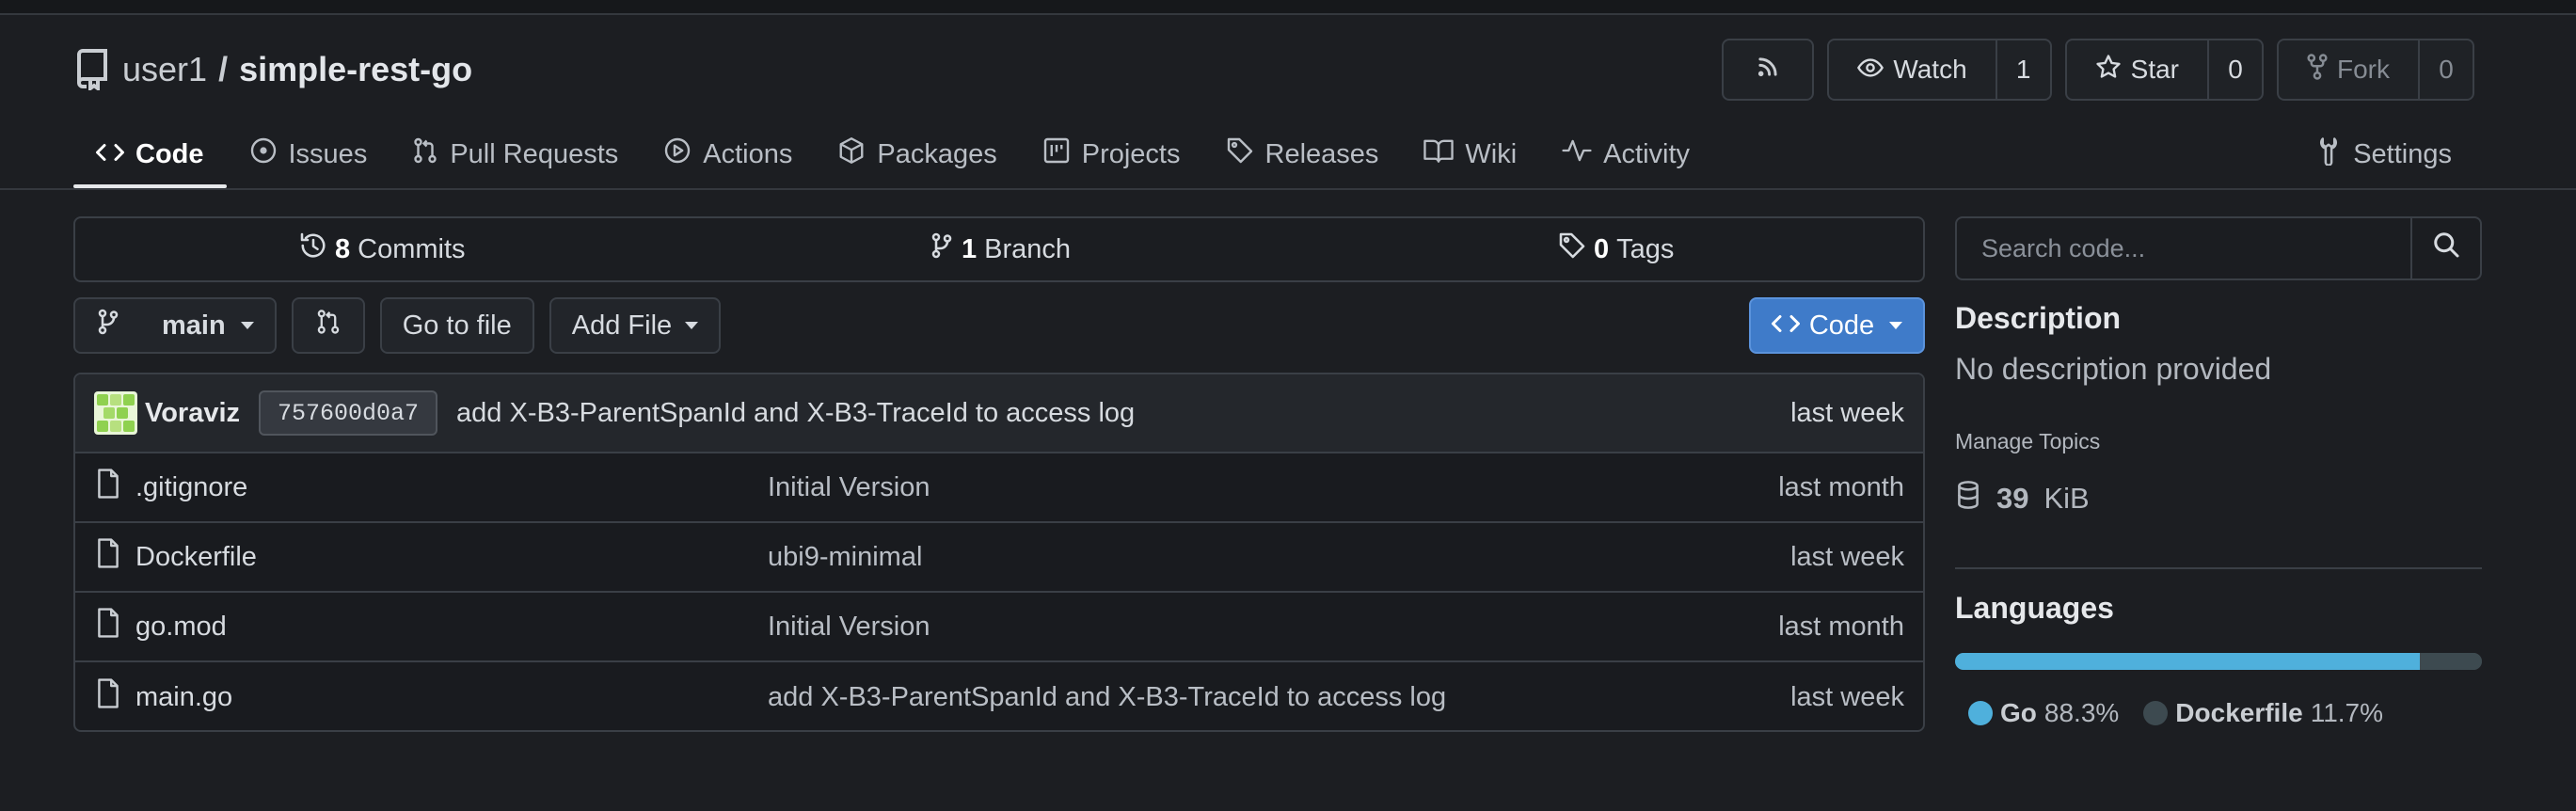 This screenshot has width=2576, height=811. Describe the element at coordinates (1439, 154) in the screenshot. I see `book-icon` at that location.